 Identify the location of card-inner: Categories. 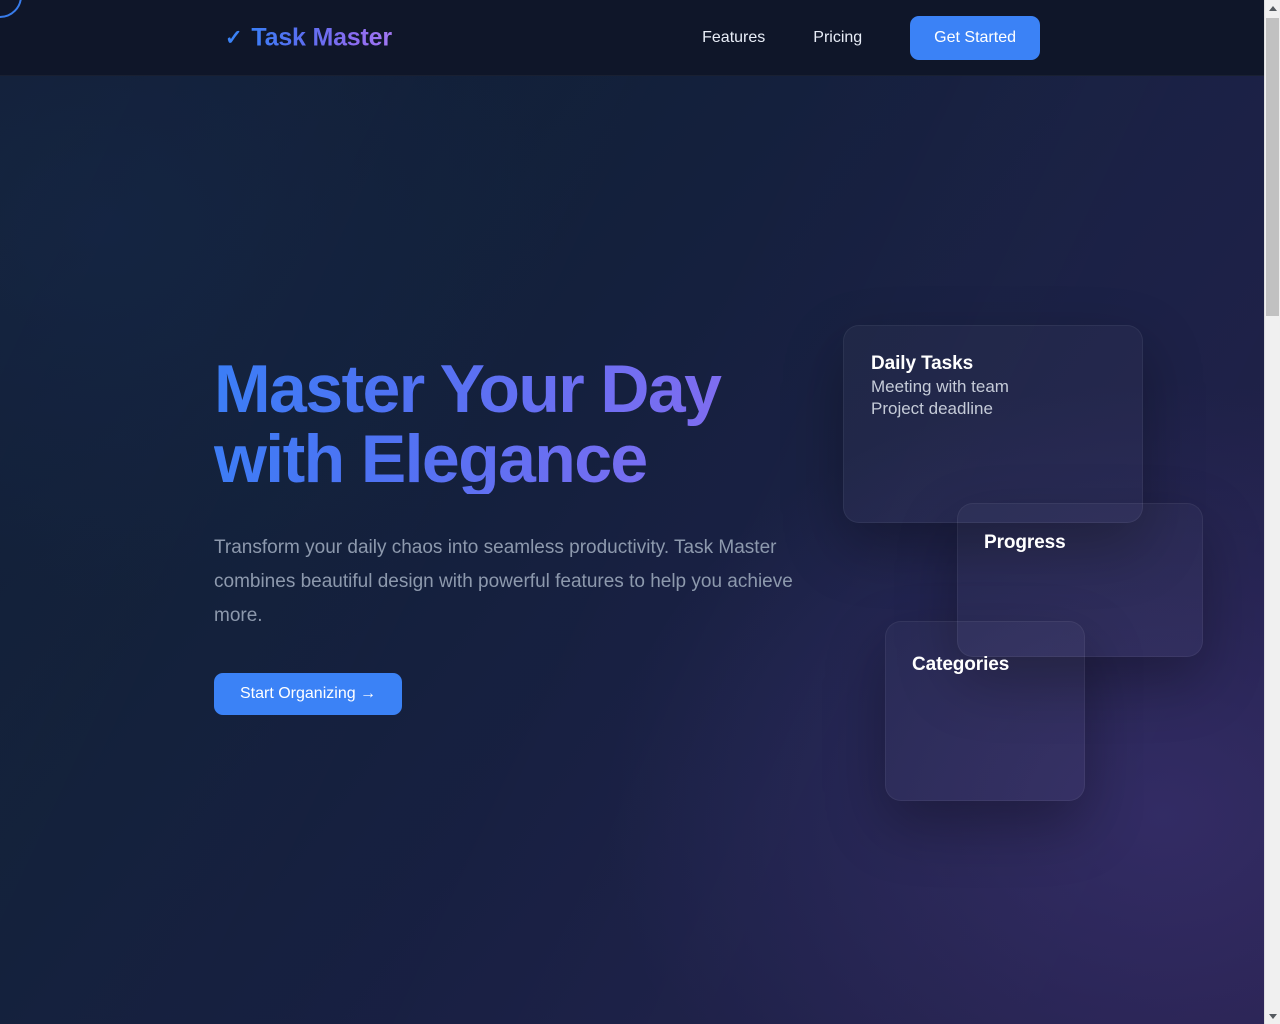
(985, 665).